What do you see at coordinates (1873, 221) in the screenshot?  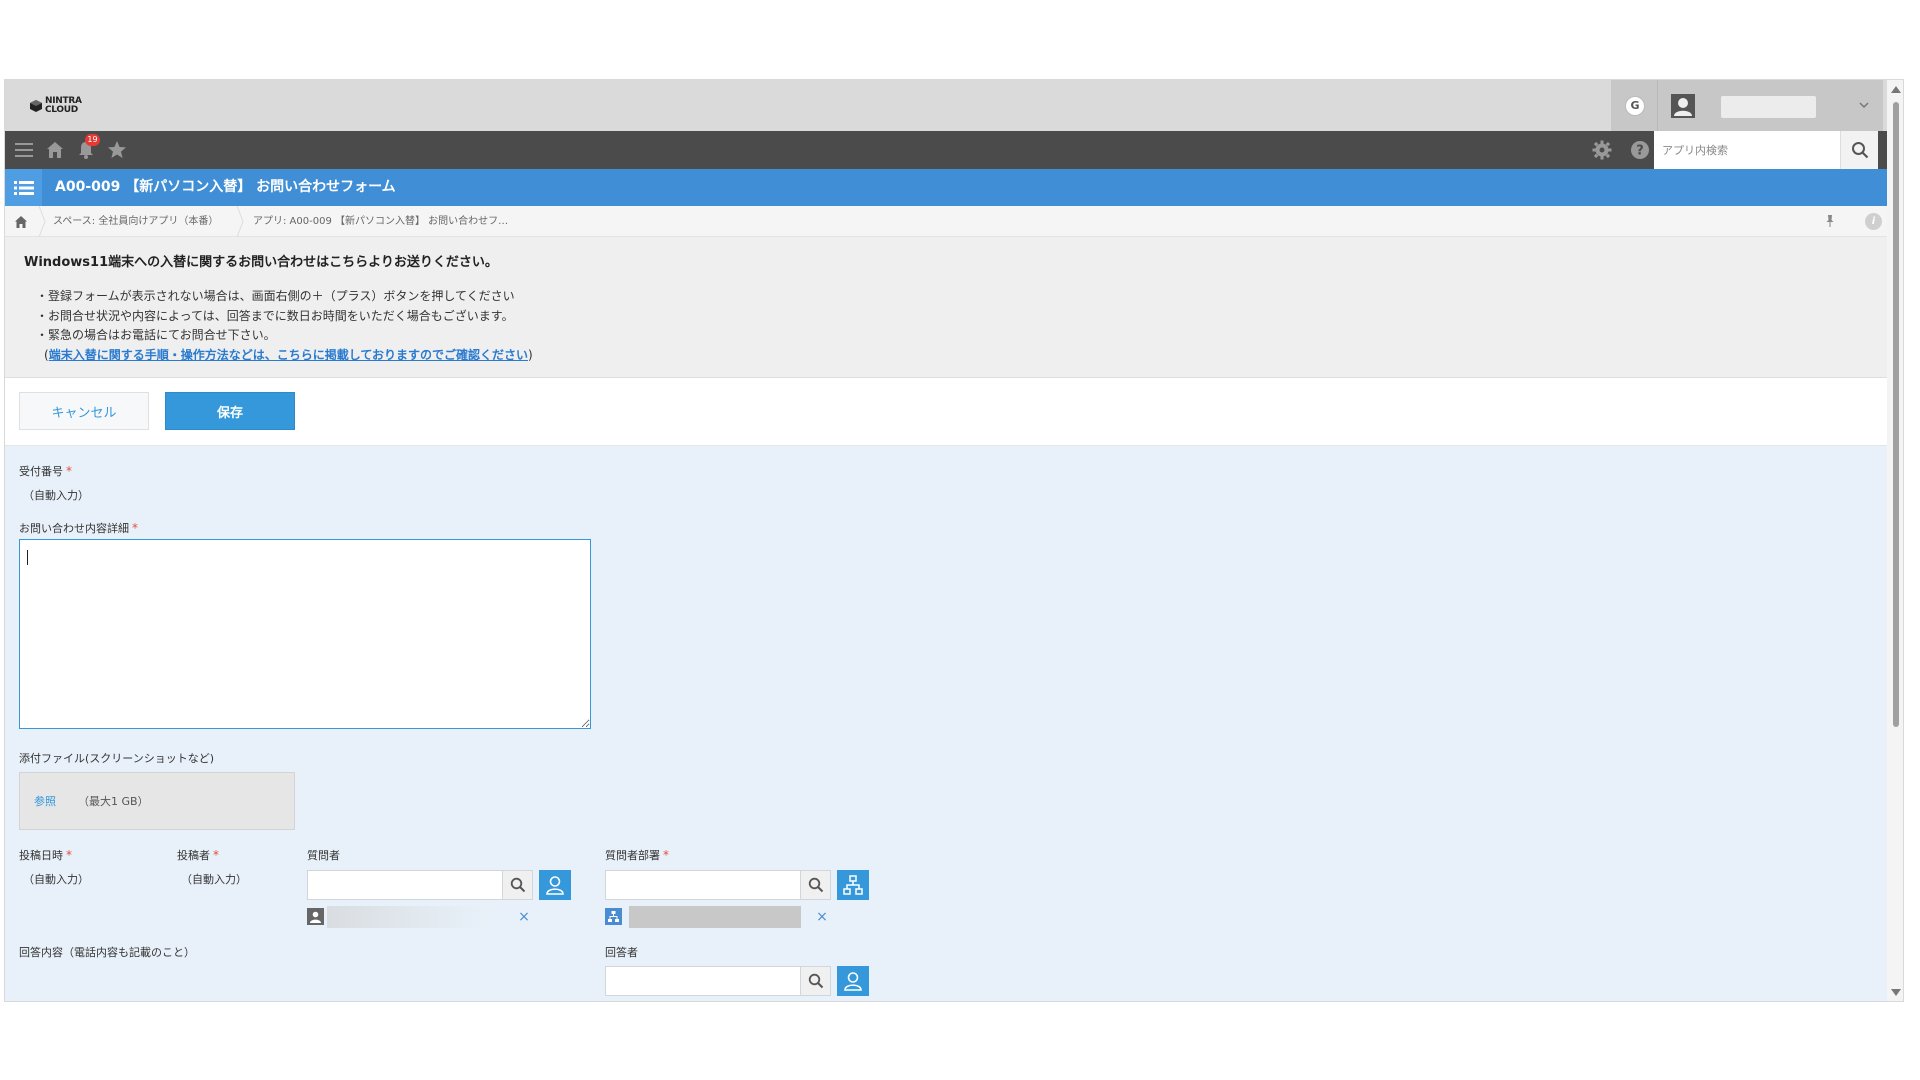 I see `info-icon: i` at bounding box center [1873, 221].